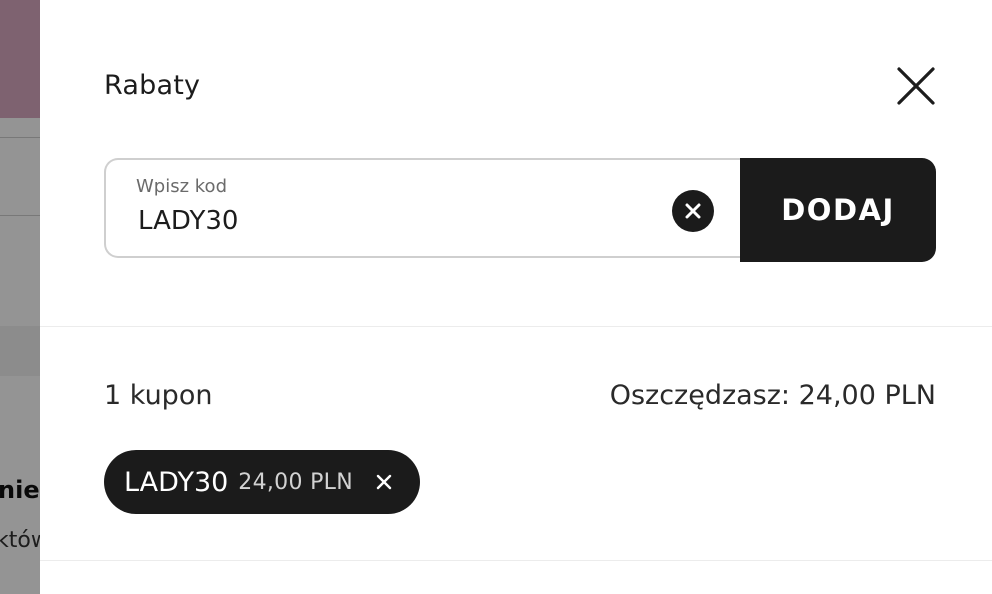  What do you see at coordinates (838, 210) in the screenshot?
I see `add-code-button: DODAJ` at bounding box center [838, 210].